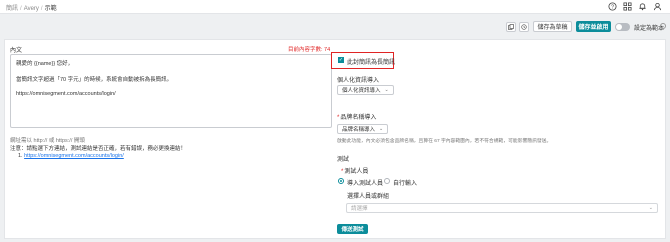 This screenshot has height=242, width=670. I want to click on breadcrumb-item-current: 示範, so click(50, 9).